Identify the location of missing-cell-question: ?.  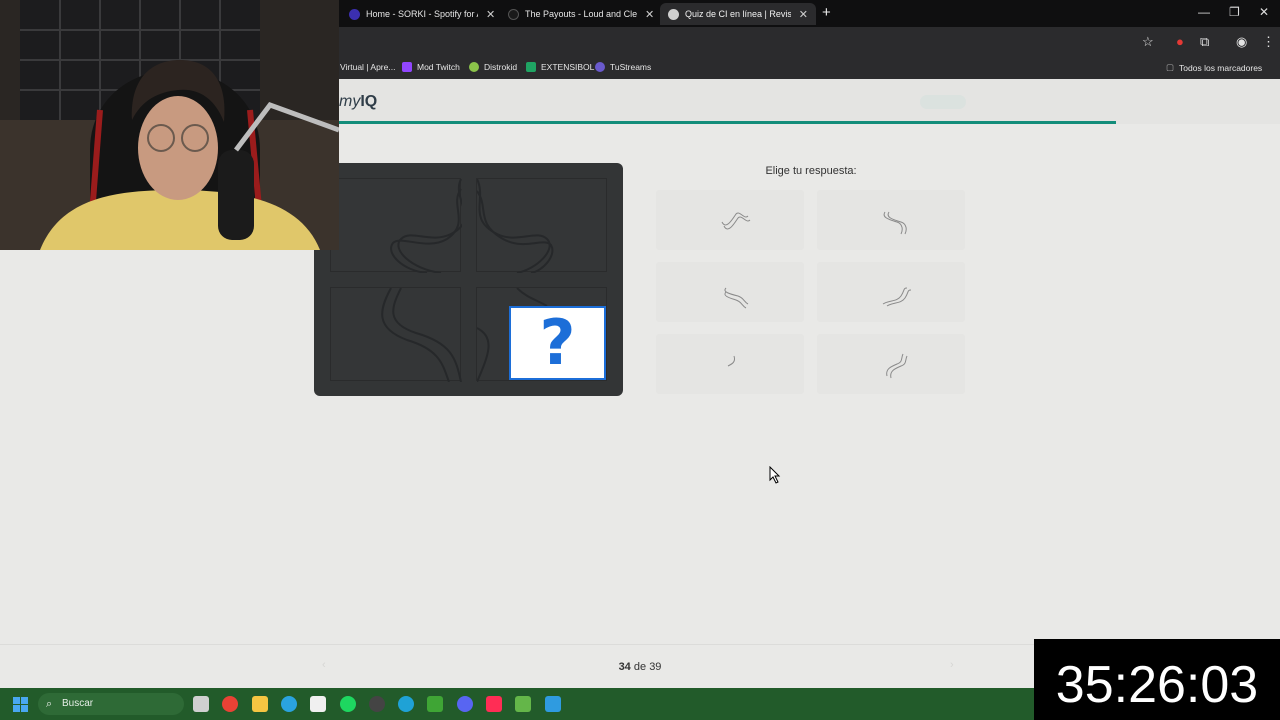
(557, 343).